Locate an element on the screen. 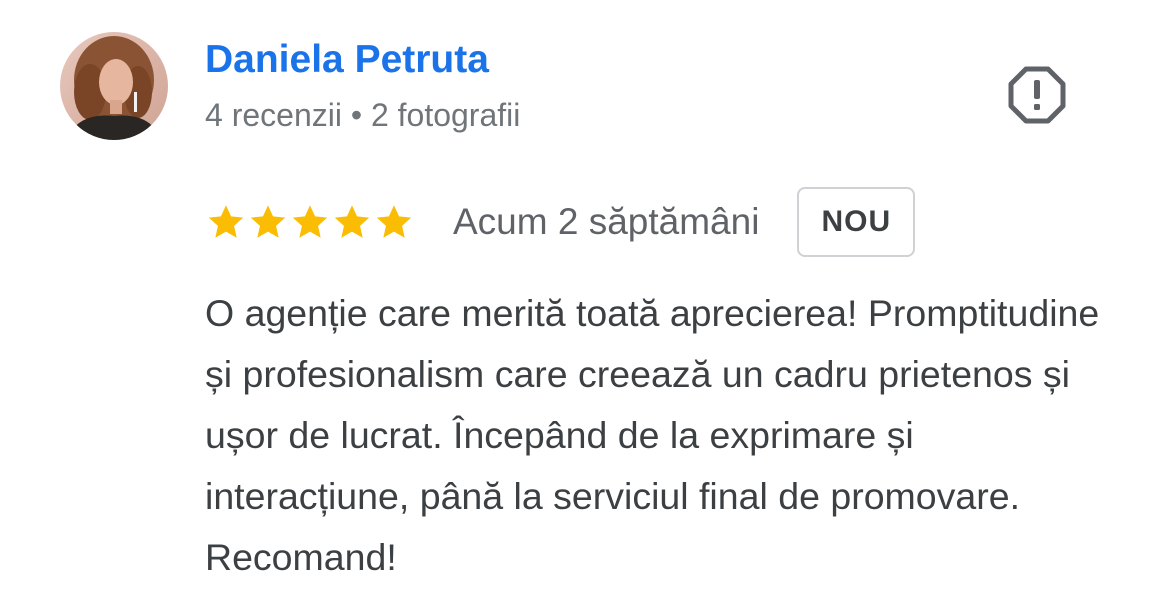  author-meta: 4 recenzii • 2 fotografii is located at coordinates (363, 115).